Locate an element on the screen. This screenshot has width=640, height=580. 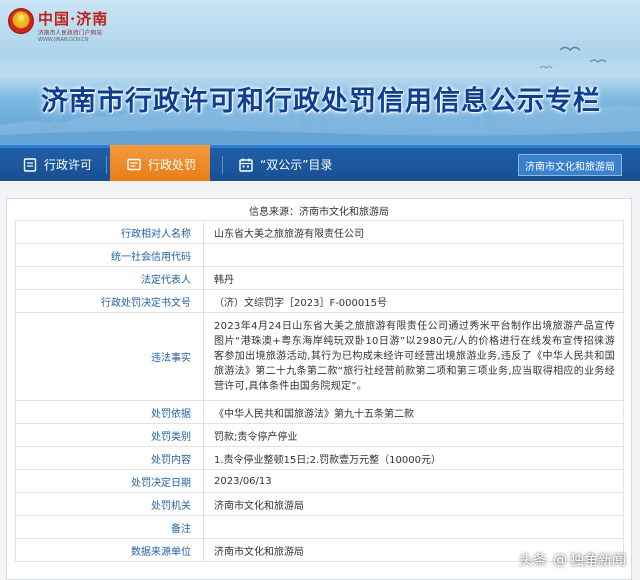
nav-tab-label: 行政许可 is located at coordinates (68, 165).